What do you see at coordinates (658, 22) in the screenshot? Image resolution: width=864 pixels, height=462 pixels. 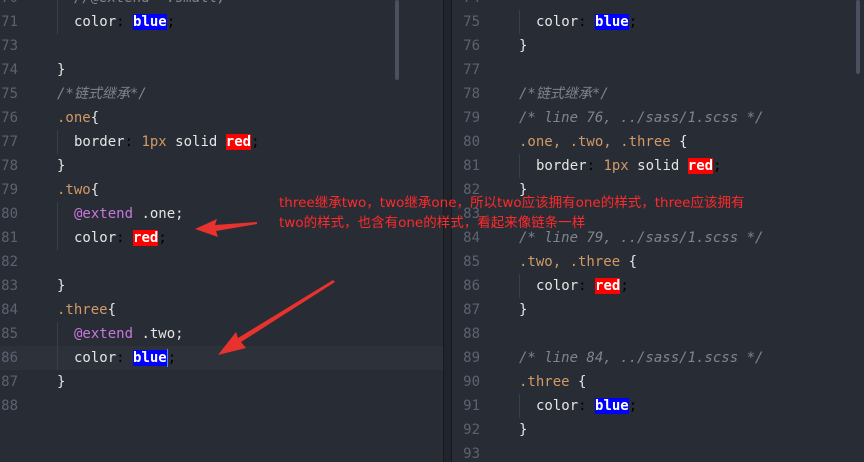 I see `code-line: 75 color: blue;` at bounding box center [658, 22].